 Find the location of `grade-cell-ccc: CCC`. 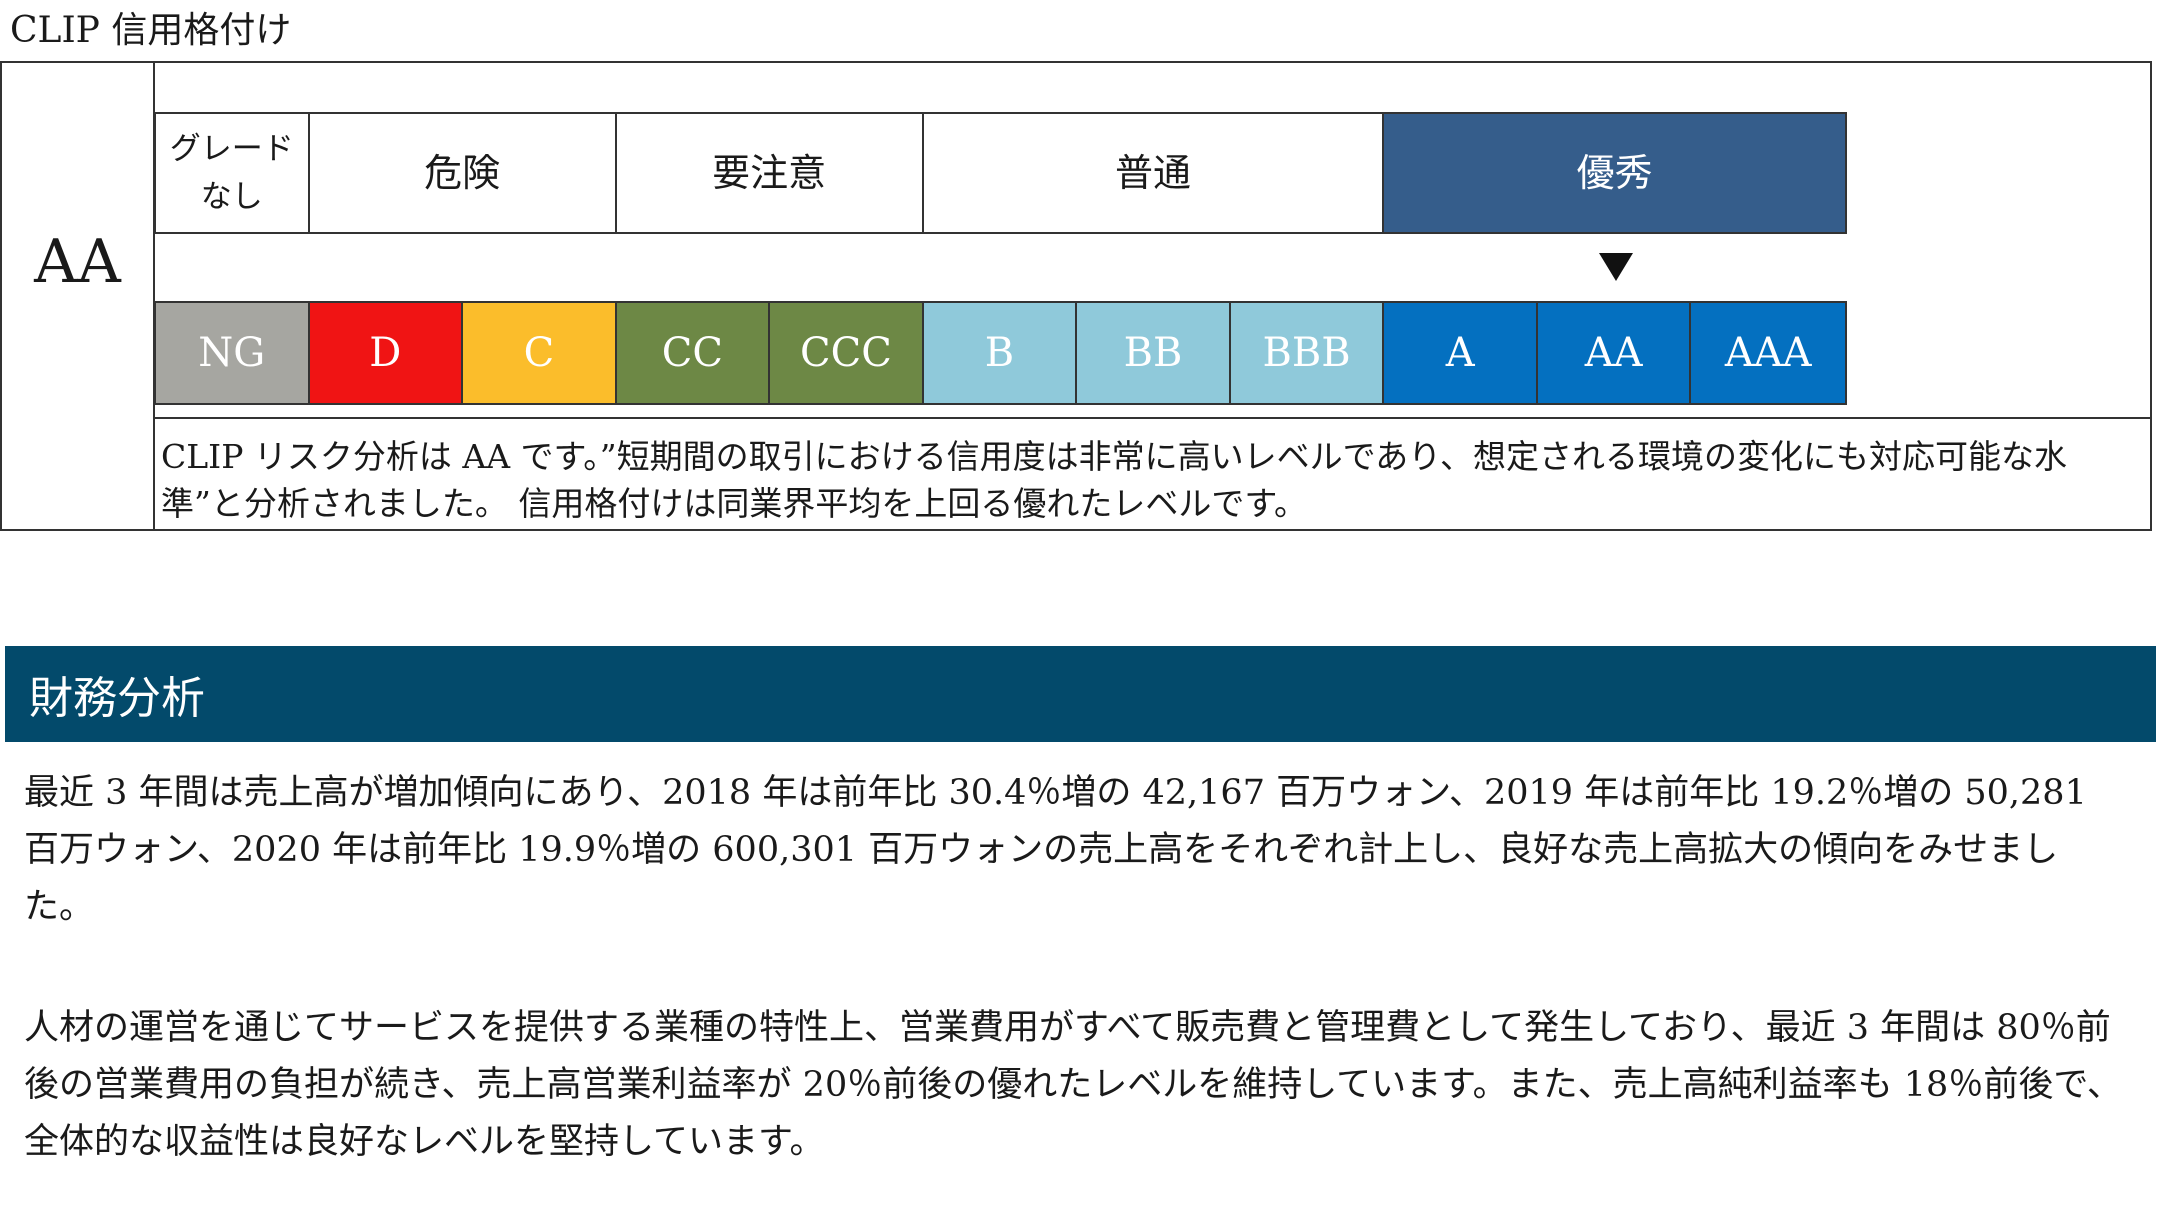

grade-cell-ccc: CCC is located at coordinates (847, 353).